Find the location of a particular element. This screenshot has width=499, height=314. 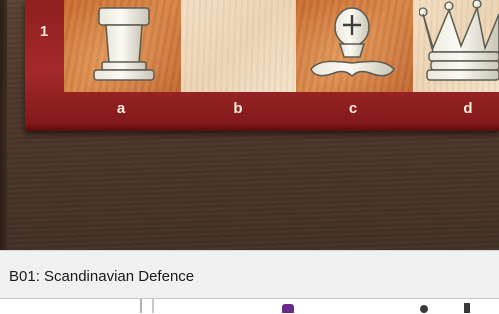

window-edge is located at coordinates (3, 125).